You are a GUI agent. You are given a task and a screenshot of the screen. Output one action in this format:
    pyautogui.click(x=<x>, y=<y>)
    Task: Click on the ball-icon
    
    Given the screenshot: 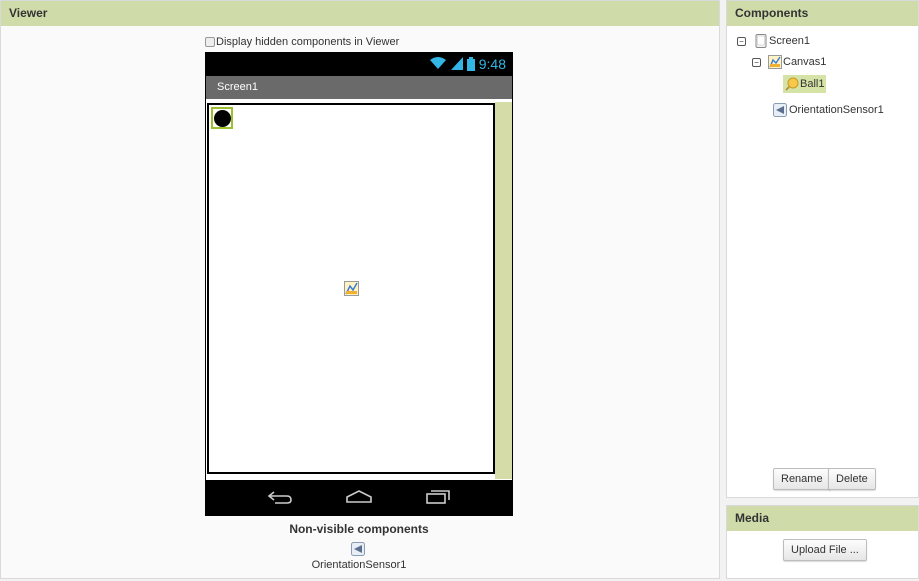 What is the action you would take?
    pyautogui.click(x=792, y=84)
    